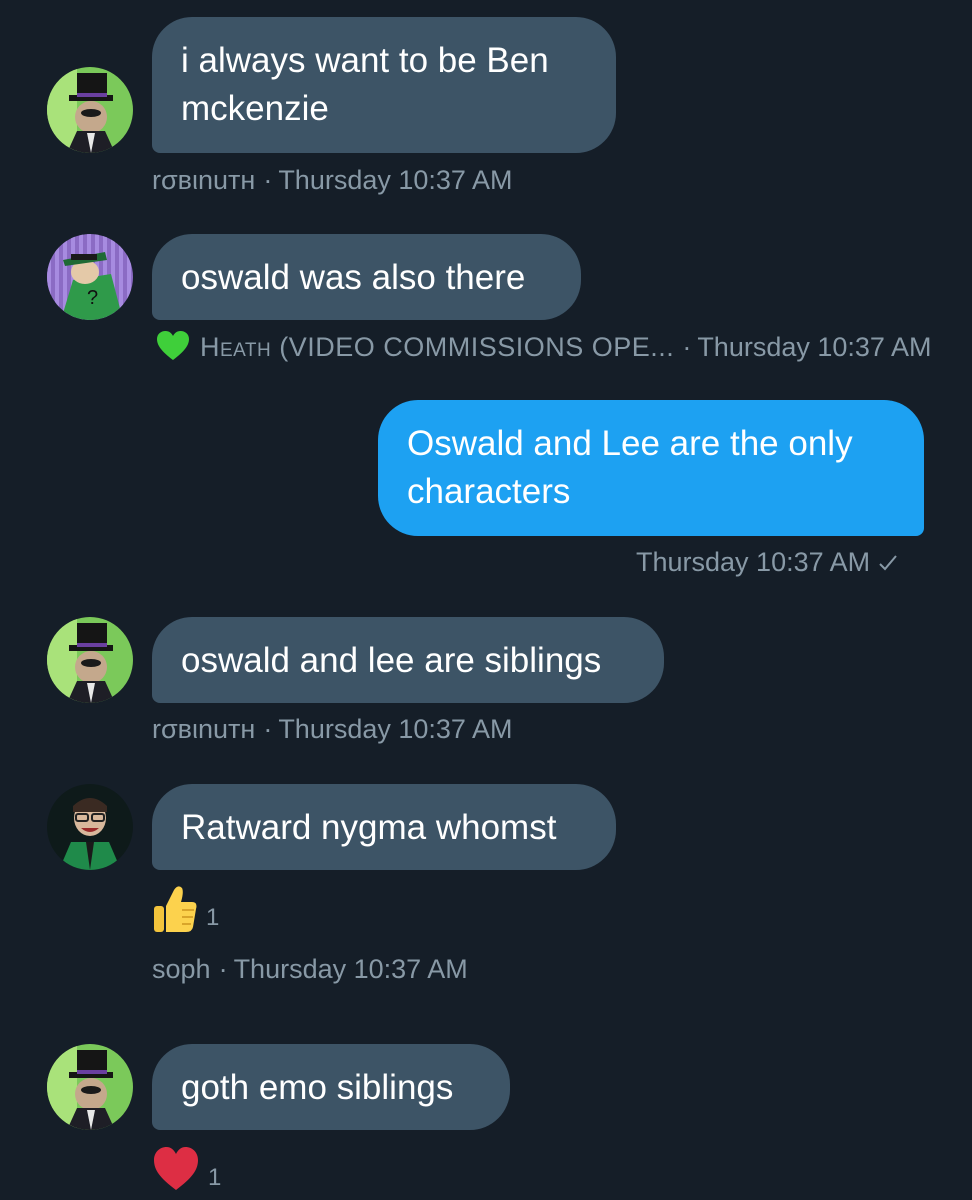  What do you see at coordinates (489, 491) in the screenshot?
I see `message-text-line: characters` at bounding box center [489, 491].